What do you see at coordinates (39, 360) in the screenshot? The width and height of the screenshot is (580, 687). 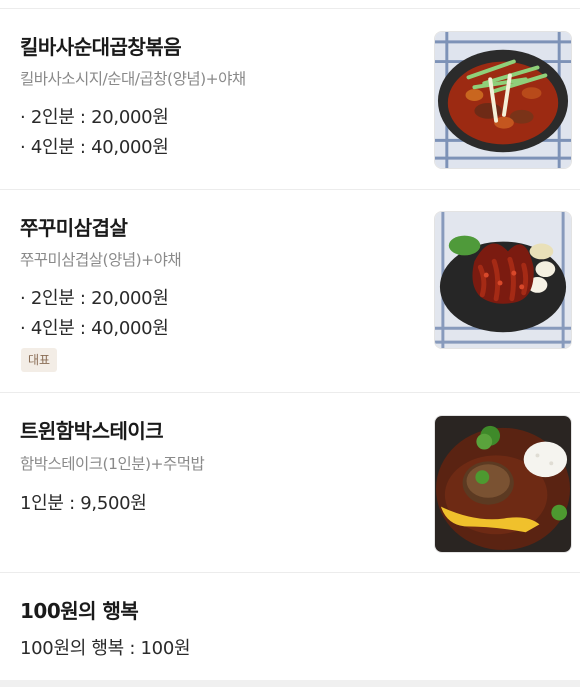 I see `signature-badge: 대표` at bounding box center [39, 360].